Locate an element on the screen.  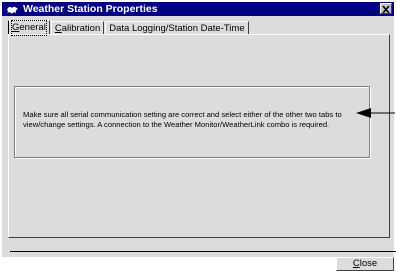
title-close-button is located at coordinates (386, 8).